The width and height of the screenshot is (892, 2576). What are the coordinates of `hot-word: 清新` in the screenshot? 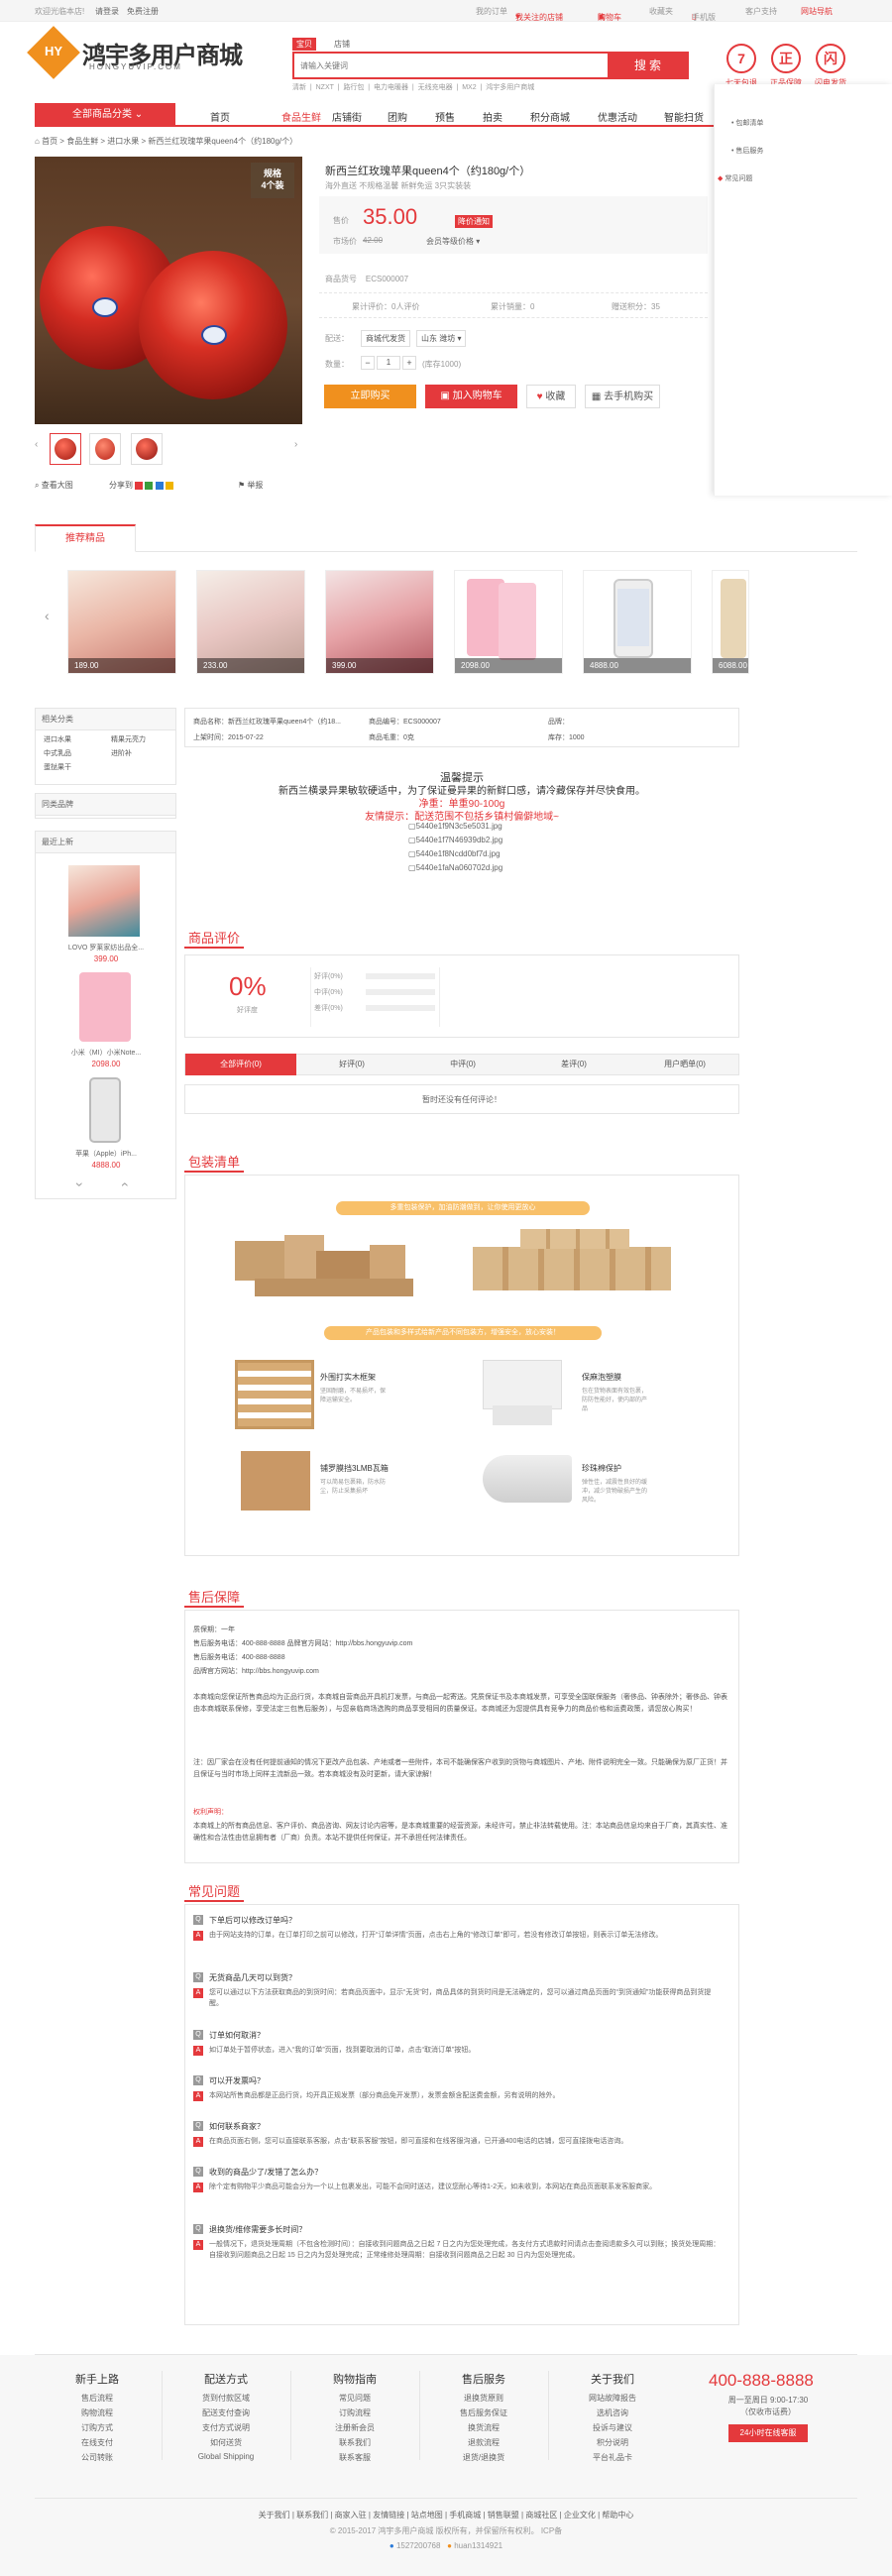 It's located at (299, 87).